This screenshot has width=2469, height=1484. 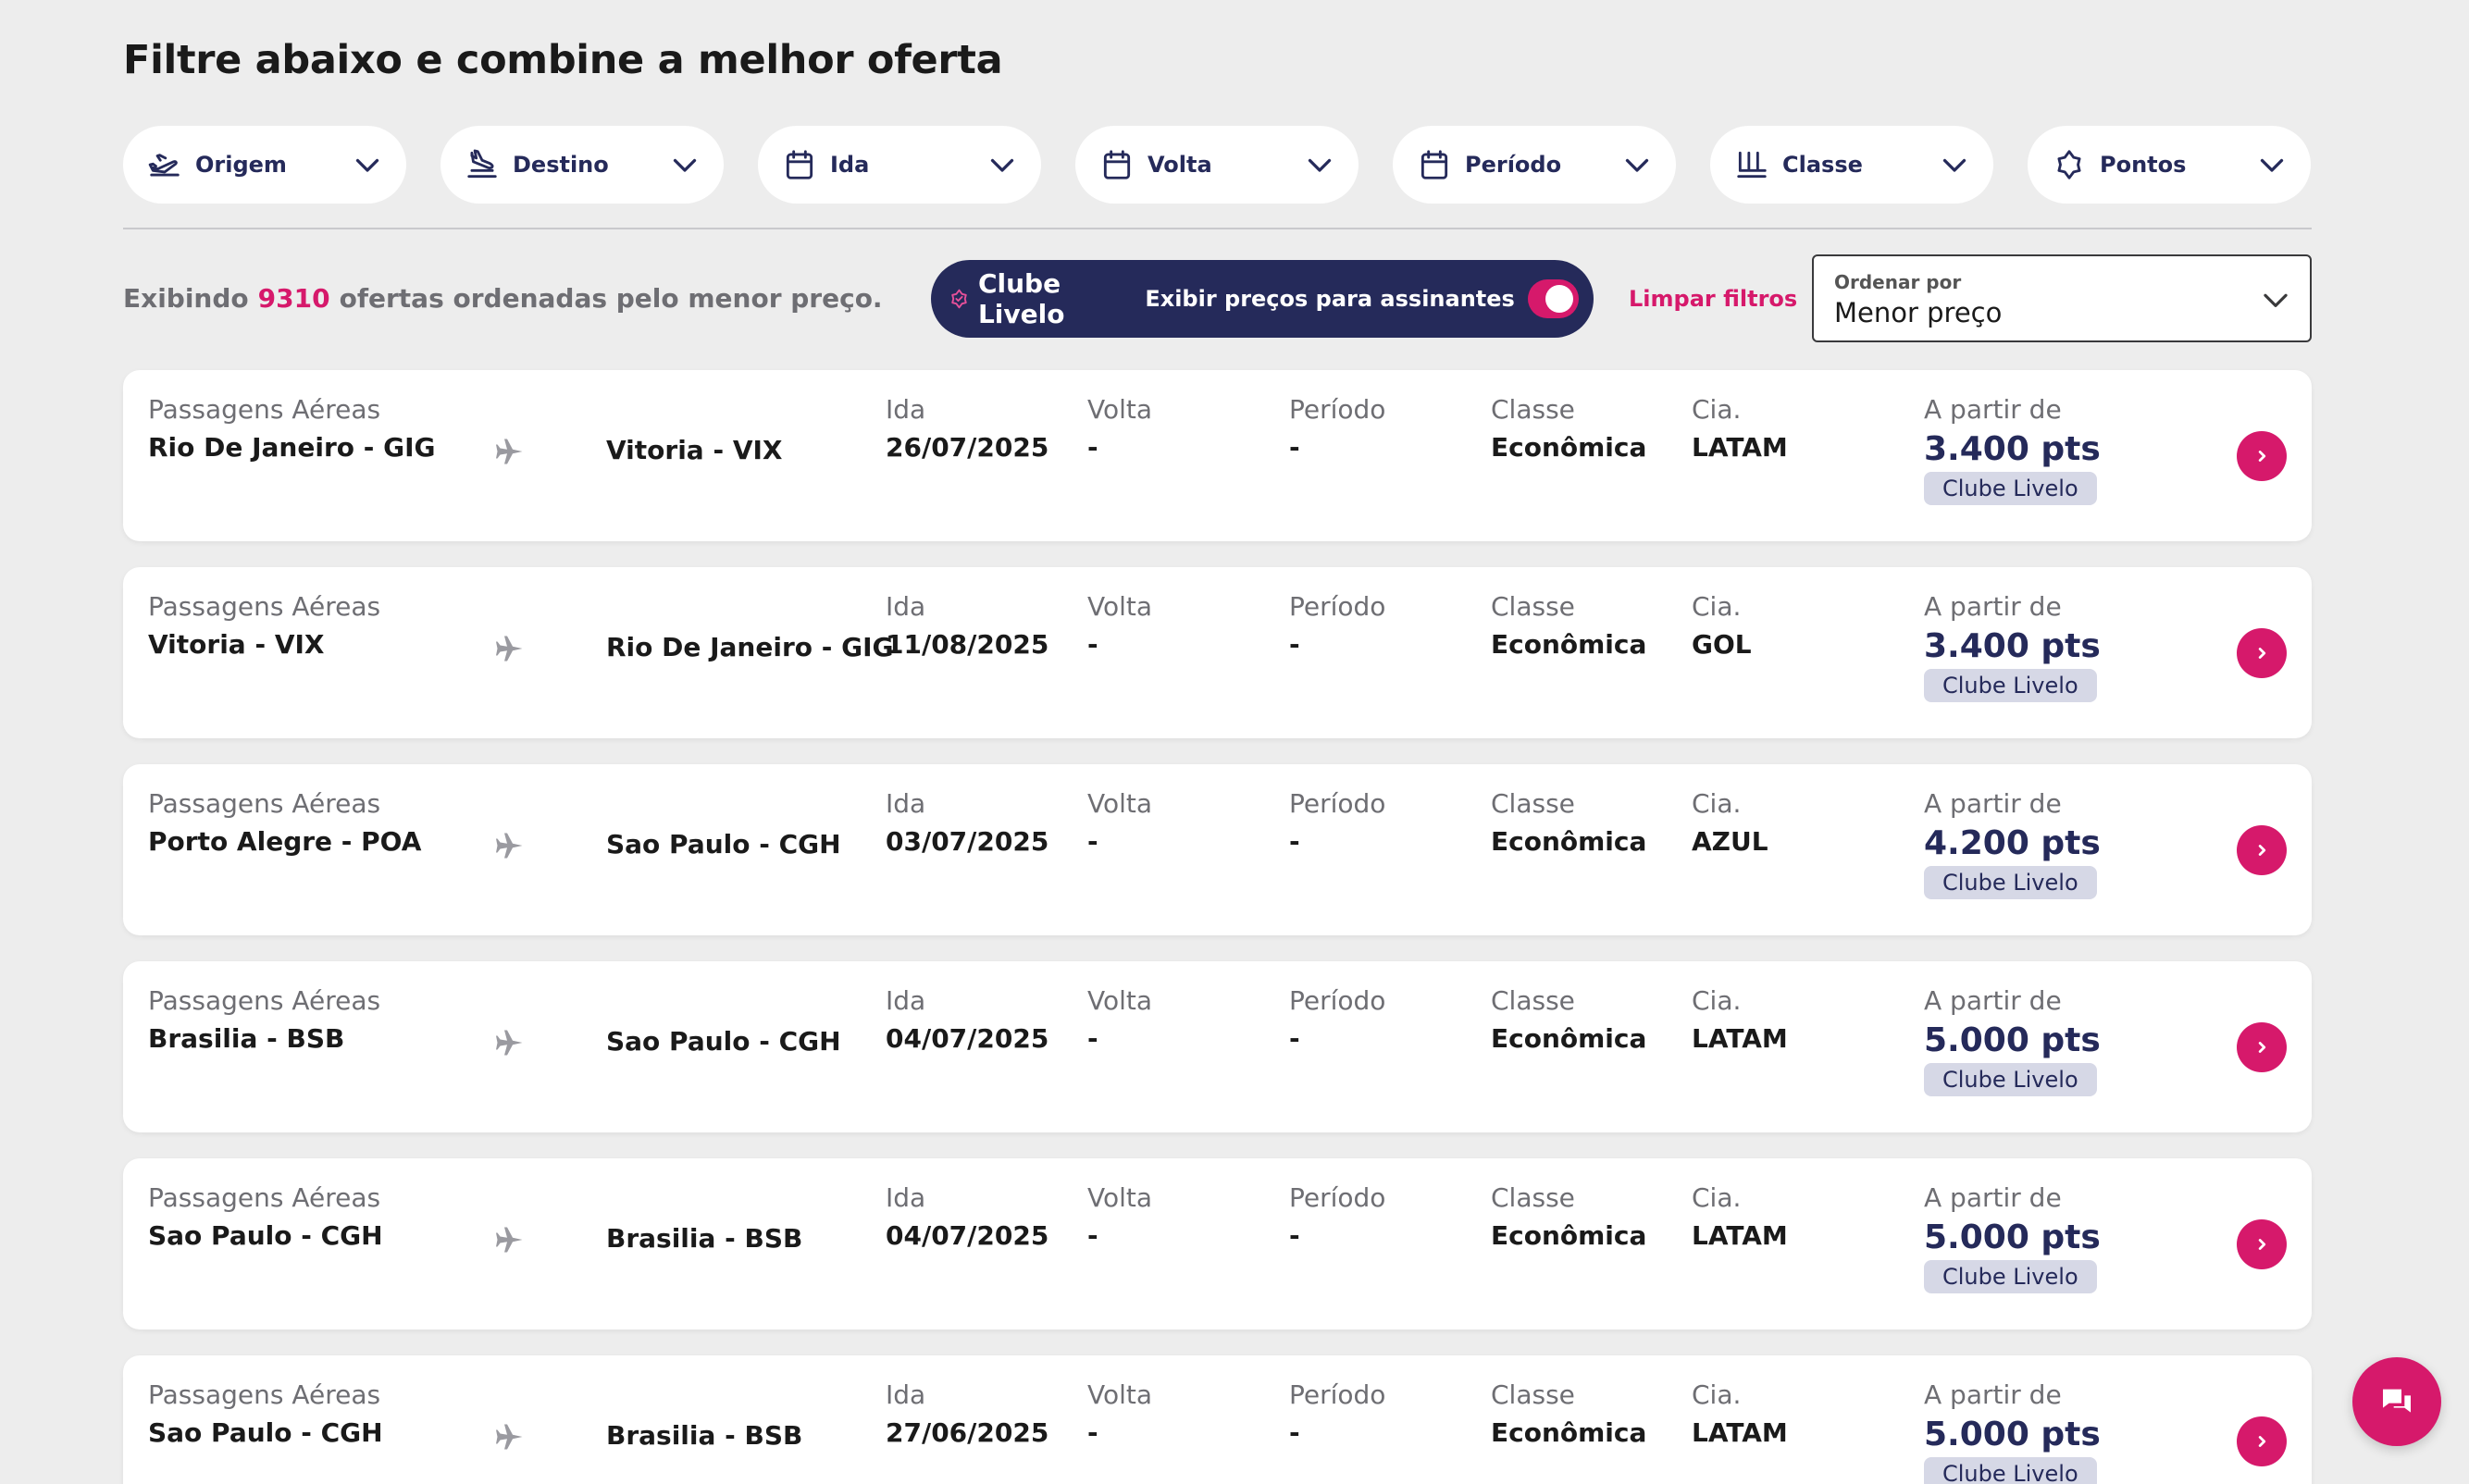 I want to click on ida-value: 26/07/2025, so click(x=967, y=448).